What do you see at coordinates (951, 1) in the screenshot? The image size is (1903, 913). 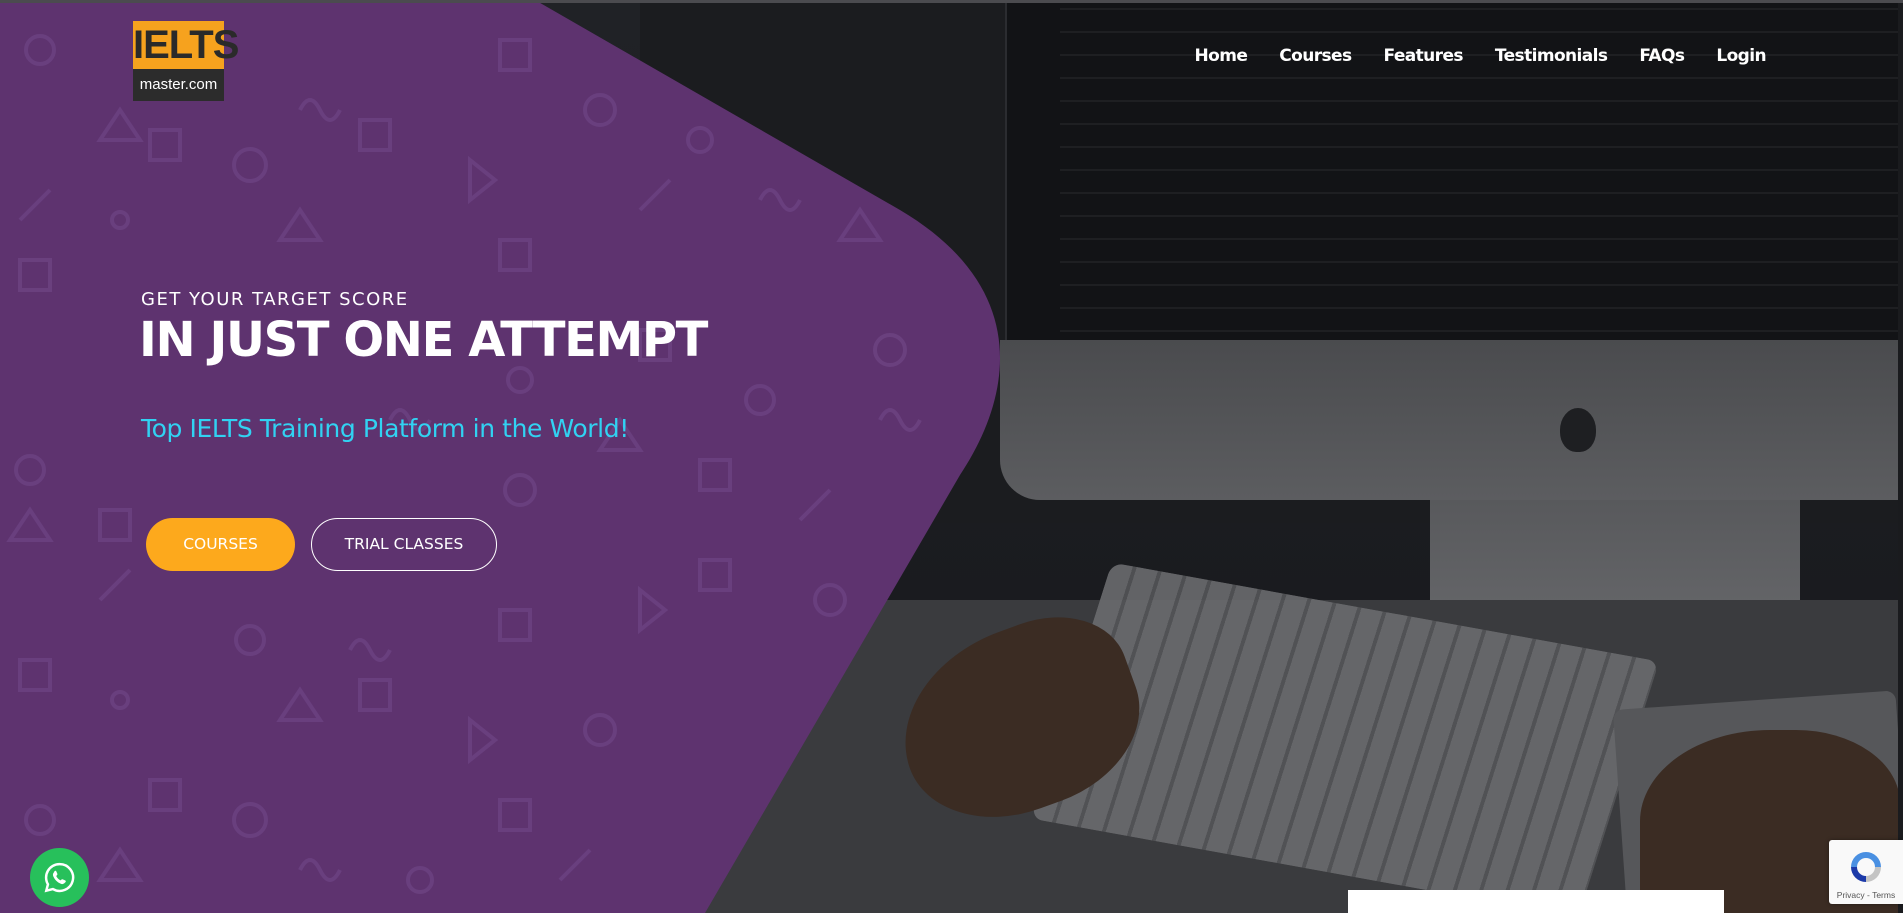 I see `top-border` at bounding box center [951, 1].